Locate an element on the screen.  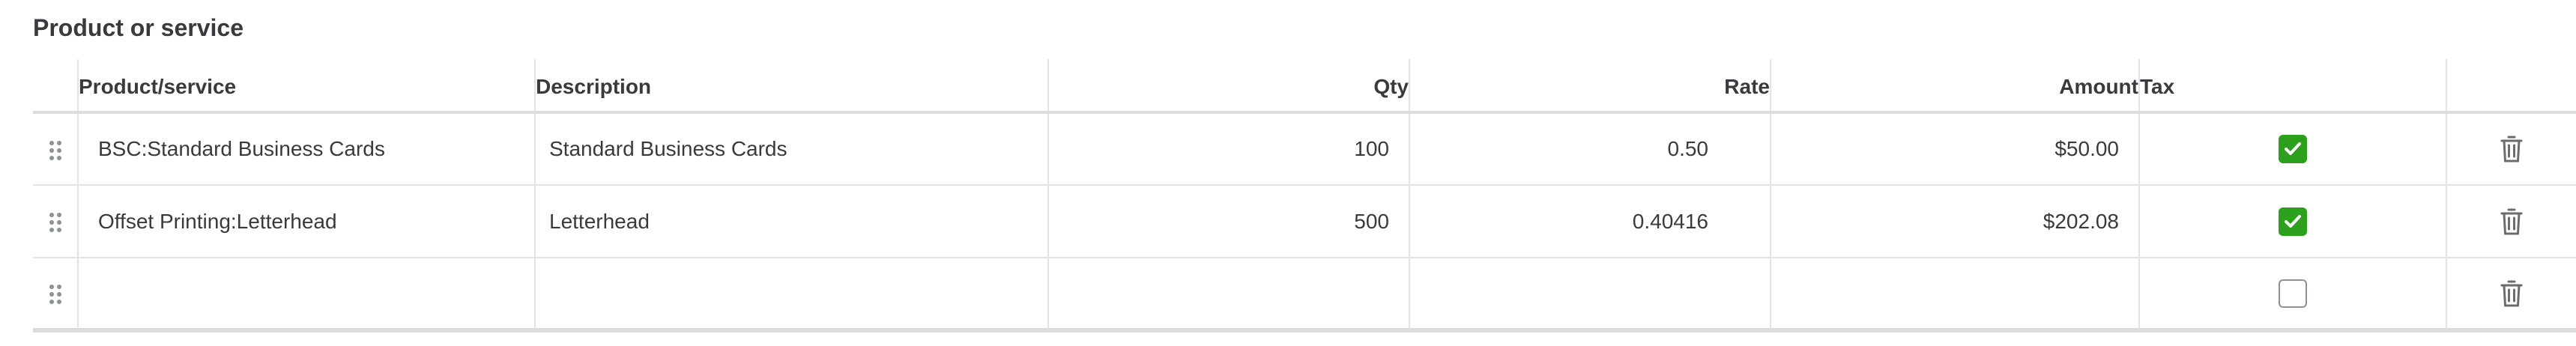
column-header-description: Description is located at coordinates (792, 85).